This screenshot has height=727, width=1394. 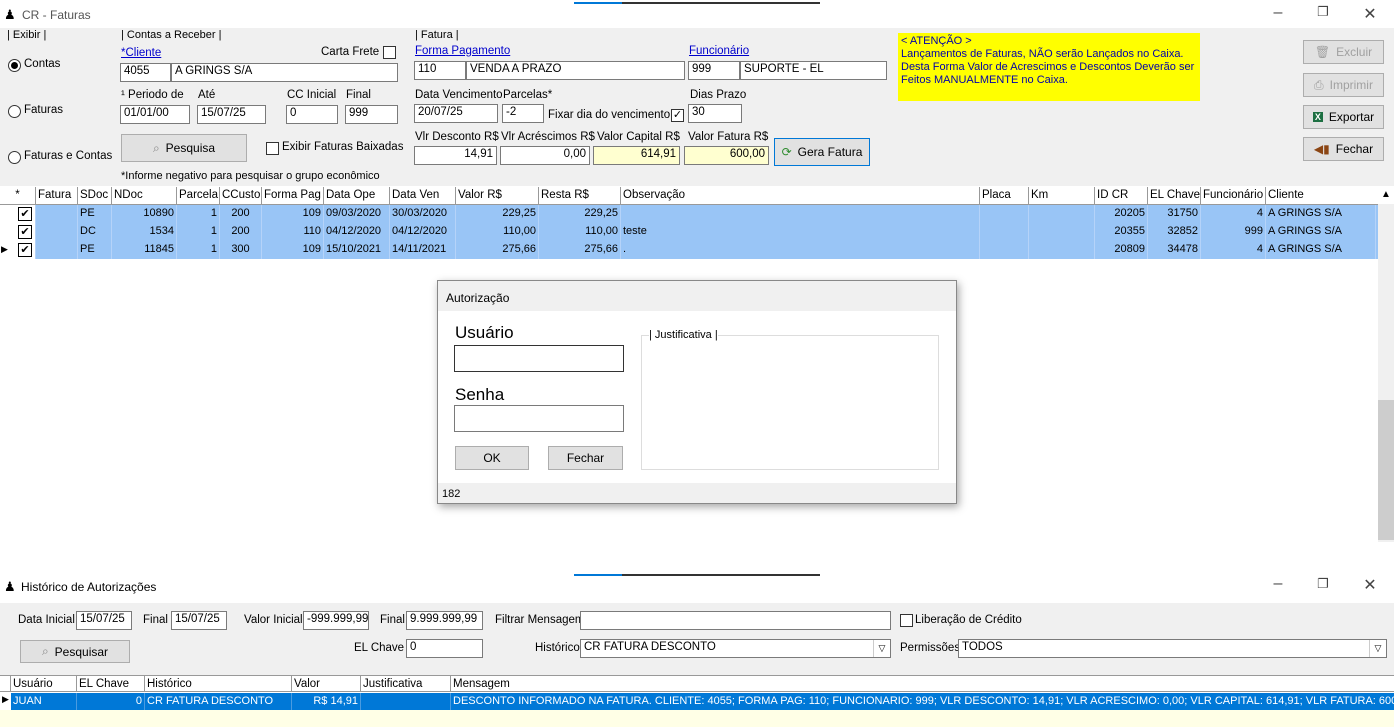 What do you see at coordinates (455, 155) in the screenshot?
I see `vlr-desconto-input: 14,91` at bounding box center [455, 155].